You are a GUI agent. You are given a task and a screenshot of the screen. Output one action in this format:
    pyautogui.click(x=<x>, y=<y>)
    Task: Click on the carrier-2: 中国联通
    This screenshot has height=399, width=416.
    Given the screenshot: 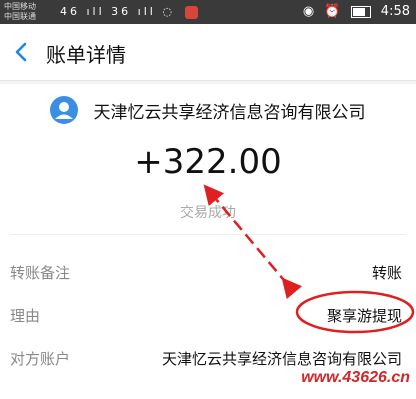 What is the action you would take?
    pyautogui.click(x=20, y=16)
    